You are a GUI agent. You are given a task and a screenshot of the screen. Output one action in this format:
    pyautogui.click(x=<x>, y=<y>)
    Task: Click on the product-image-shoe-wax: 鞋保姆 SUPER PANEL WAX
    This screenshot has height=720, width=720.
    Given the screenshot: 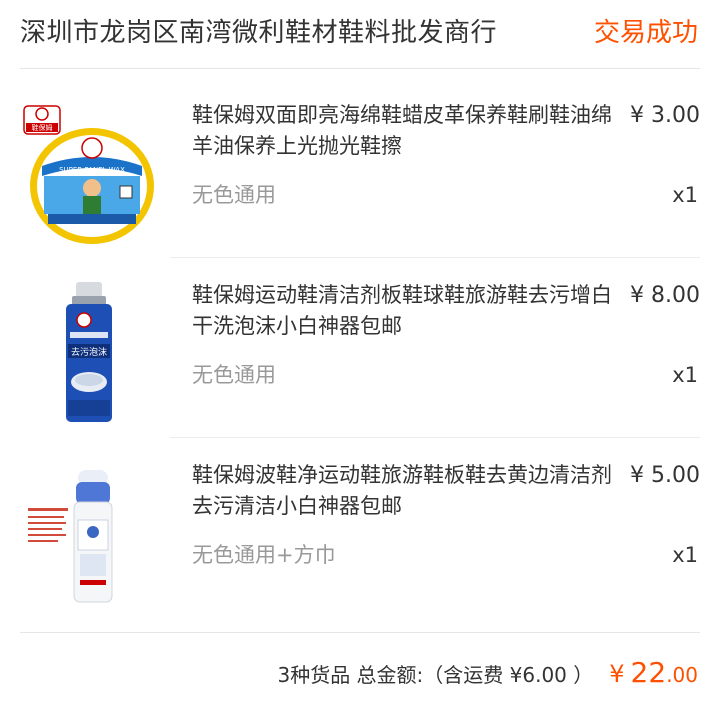 What is the action you would take?
    pyautogui.click(x=89, y=171)
    